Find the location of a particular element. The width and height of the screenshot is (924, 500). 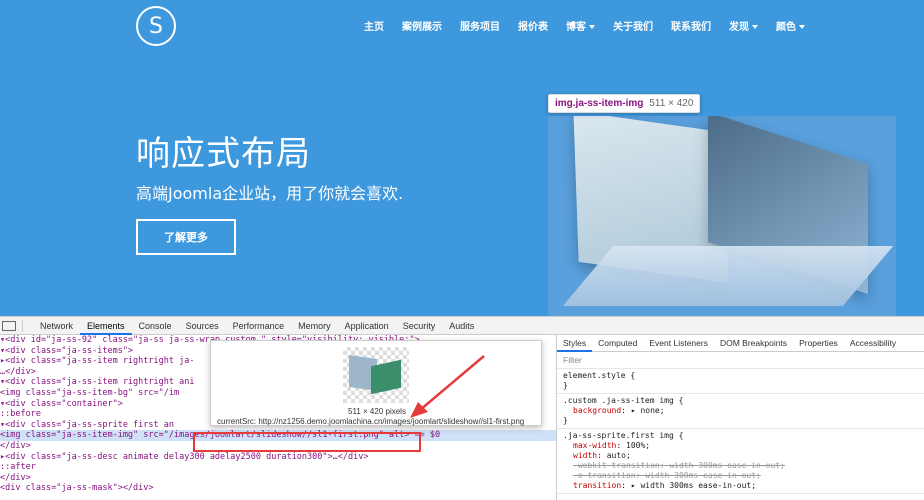

nav-home-label: 主页 is located at coordinates (374, 27).